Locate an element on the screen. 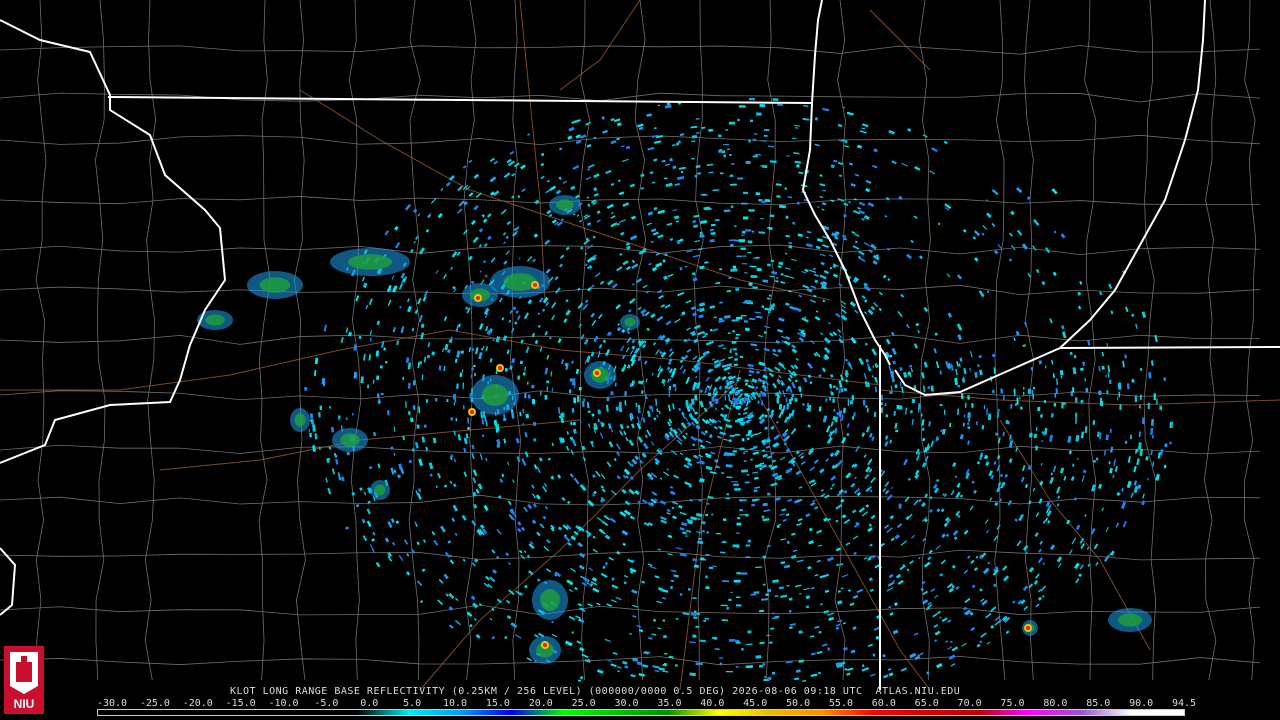  scale-label: 45.0 is located at coordinates (755, 703).